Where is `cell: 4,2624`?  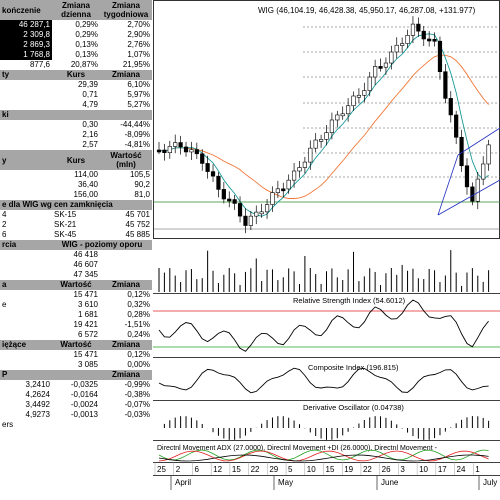
cell: 4,2624 is located at coordinates (37, 394).